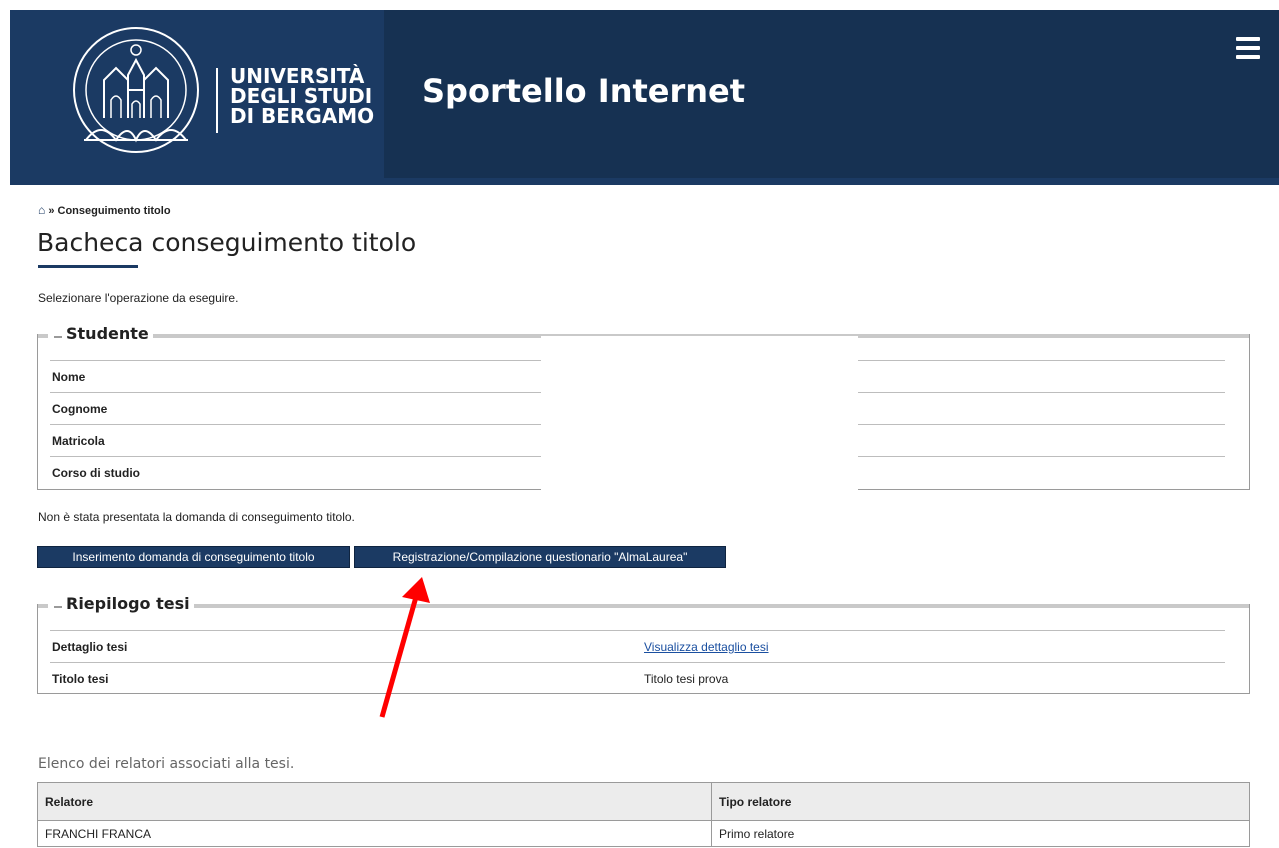  I want to click on table-cell: Primo relatore, so click(980, 833).